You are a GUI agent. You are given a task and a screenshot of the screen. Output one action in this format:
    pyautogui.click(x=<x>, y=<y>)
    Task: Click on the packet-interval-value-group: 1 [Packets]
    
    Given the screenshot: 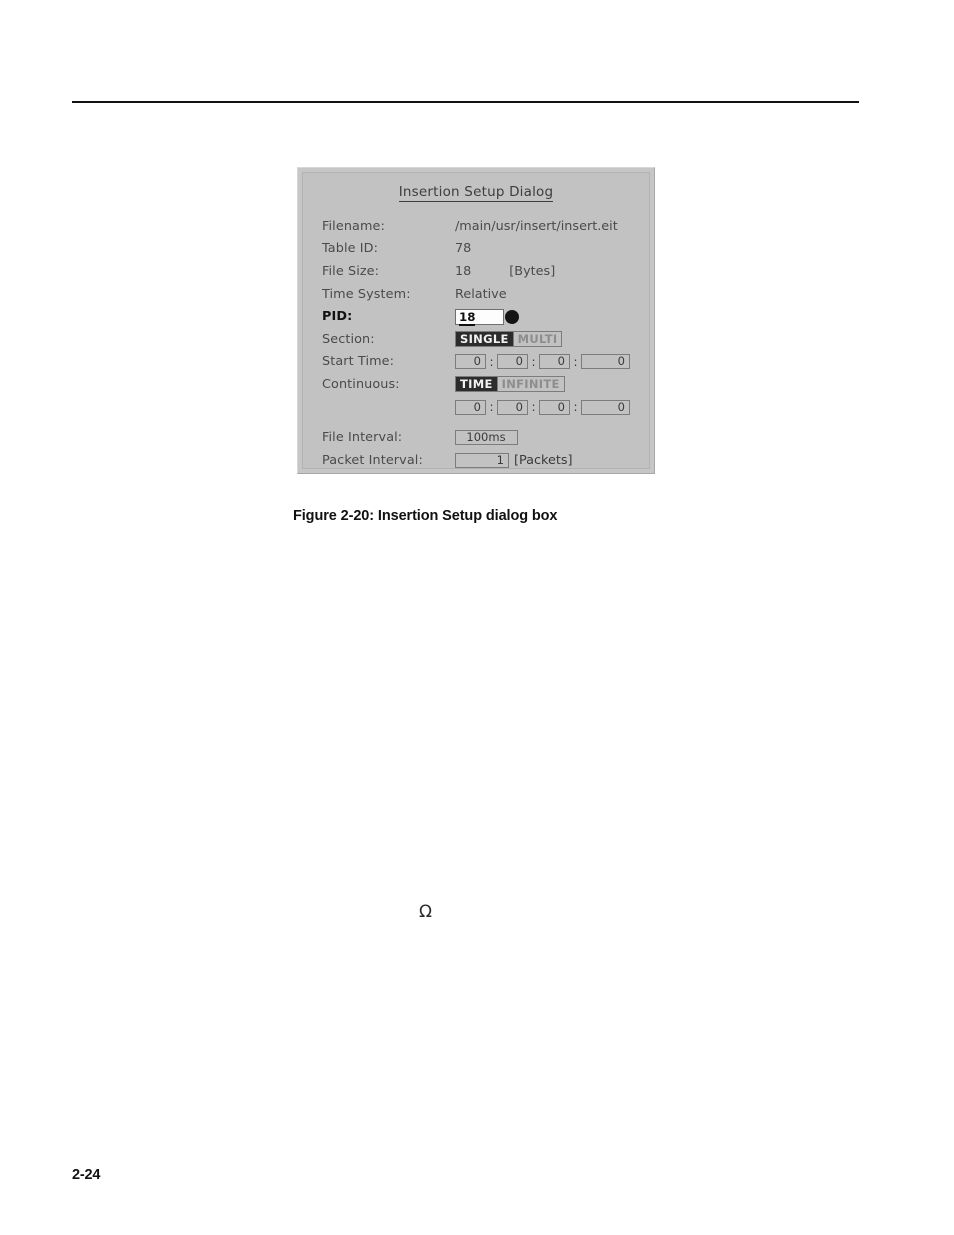 What is the action you would take?
    pyautogui.click(x=514, y=460)
    